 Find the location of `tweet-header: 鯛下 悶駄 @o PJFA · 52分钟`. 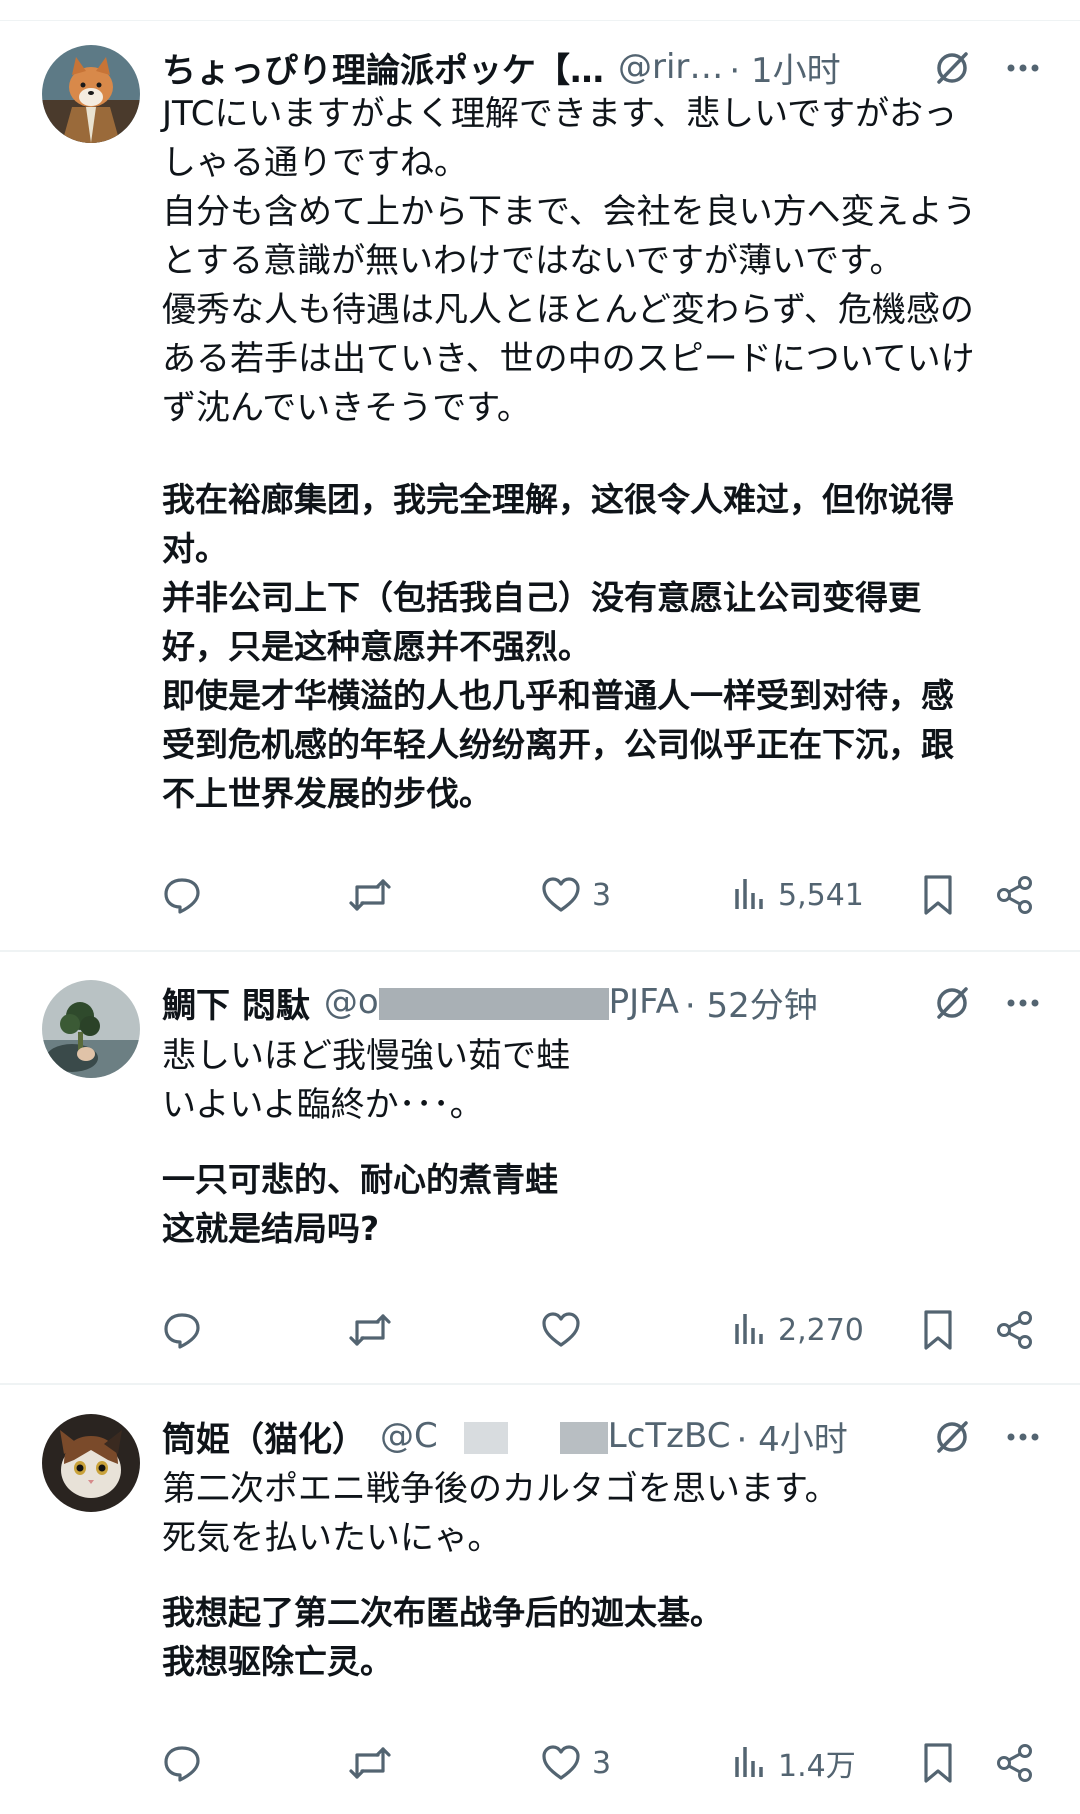

tweet-header: 鯛下 悶駄 @o PJFA · 52分钟 is located at coordinates (490, 1002).